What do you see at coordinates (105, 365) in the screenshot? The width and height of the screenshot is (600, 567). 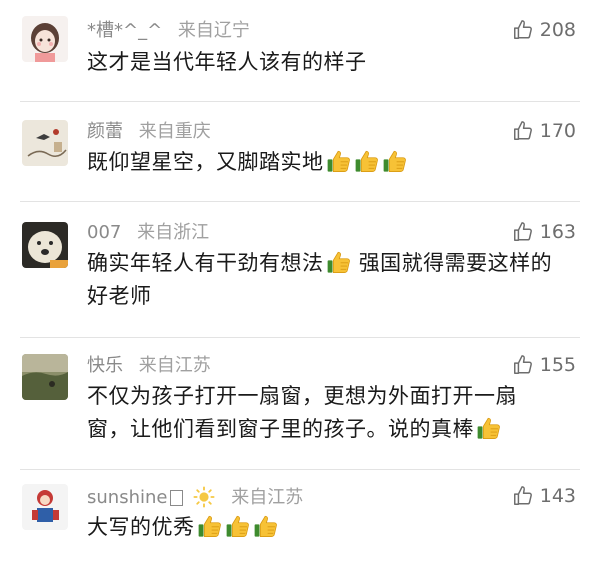 I see `username: 快乐` at bounding box center [105, 365].